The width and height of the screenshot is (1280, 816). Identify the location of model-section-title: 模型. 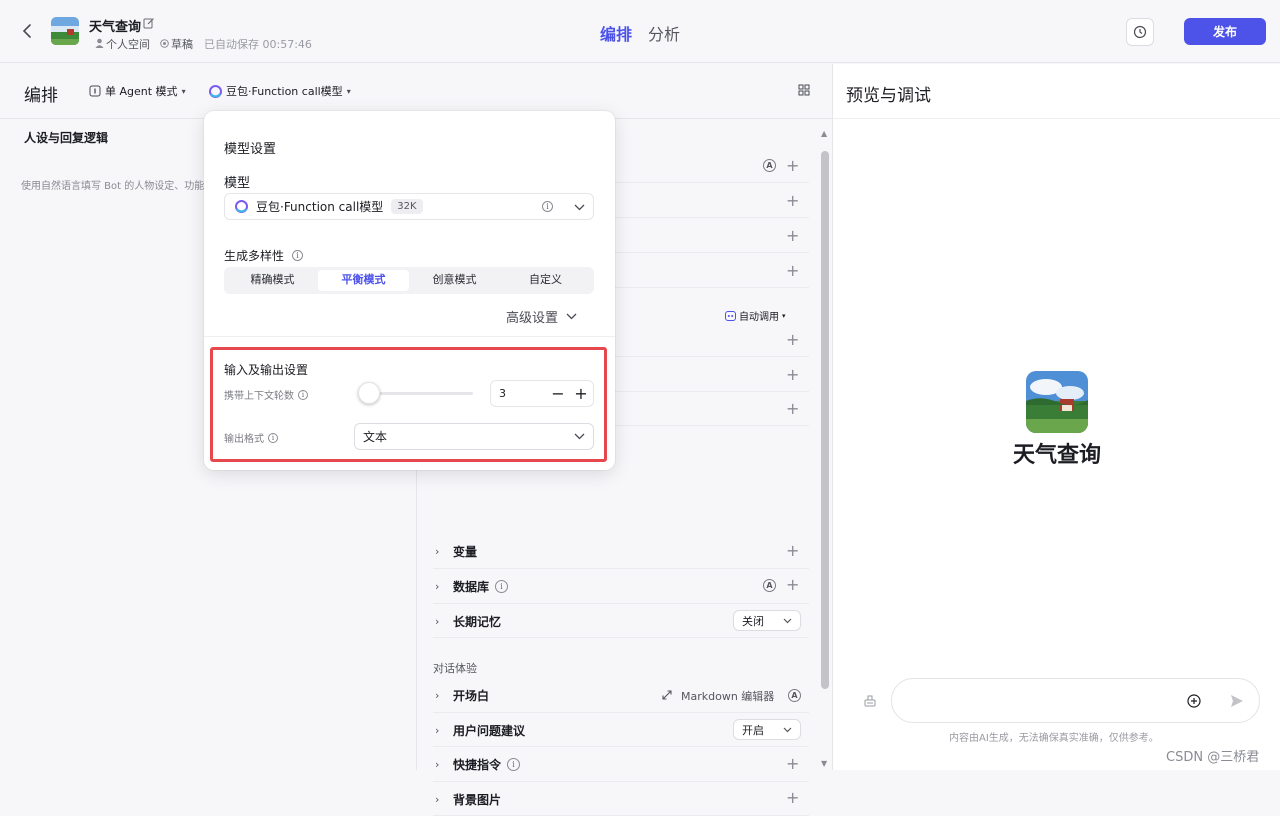
(237, 183).